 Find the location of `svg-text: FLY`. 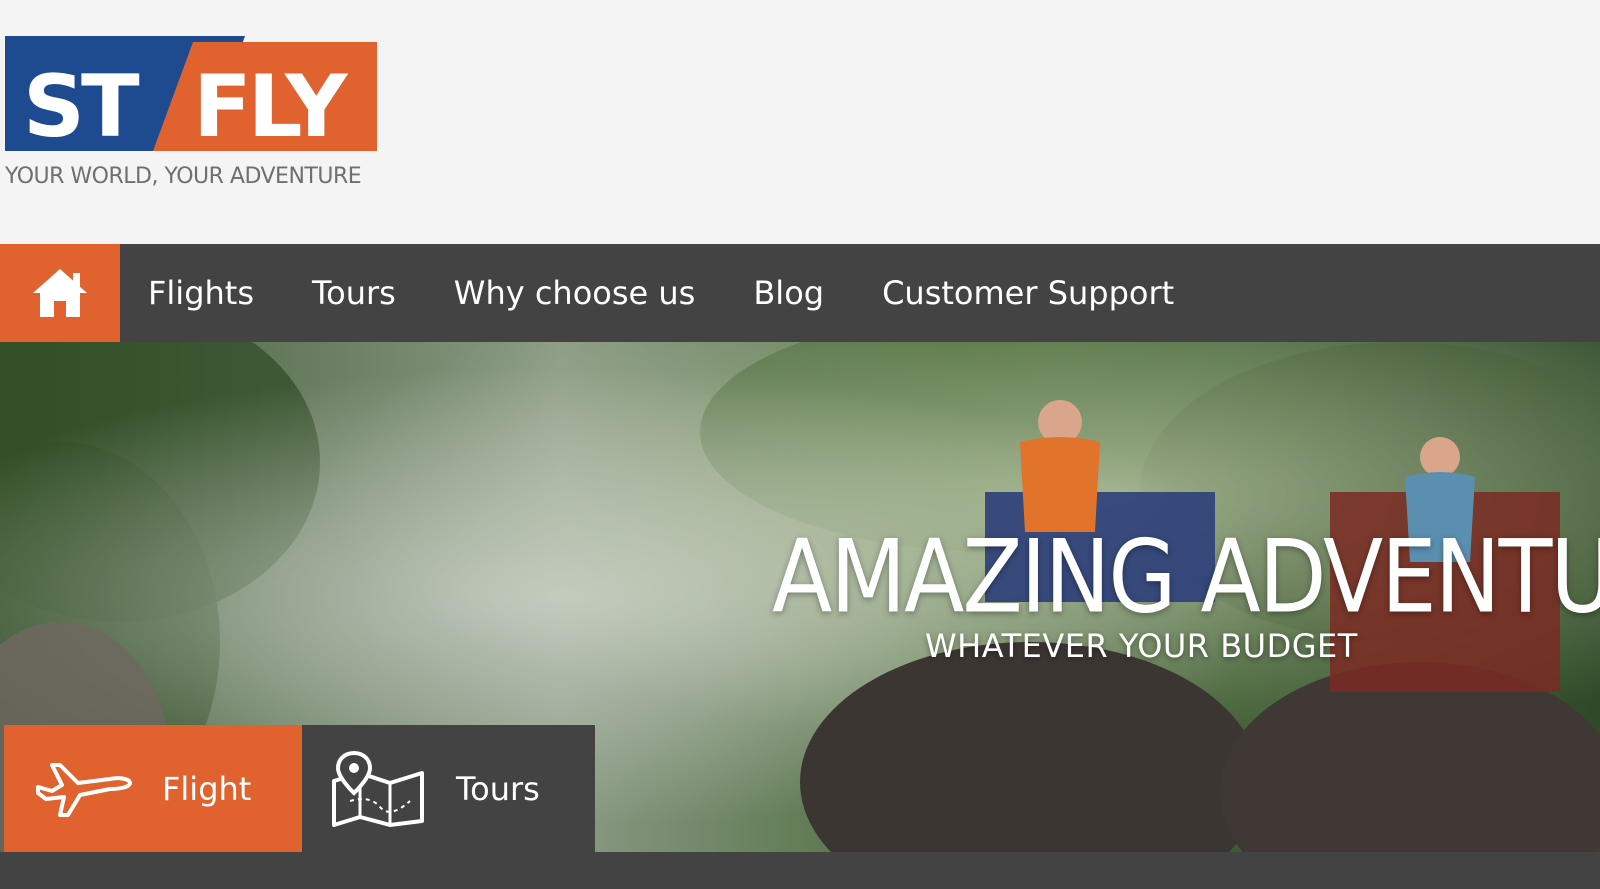

svg-text: FLY is located at coordinates (271, 106).